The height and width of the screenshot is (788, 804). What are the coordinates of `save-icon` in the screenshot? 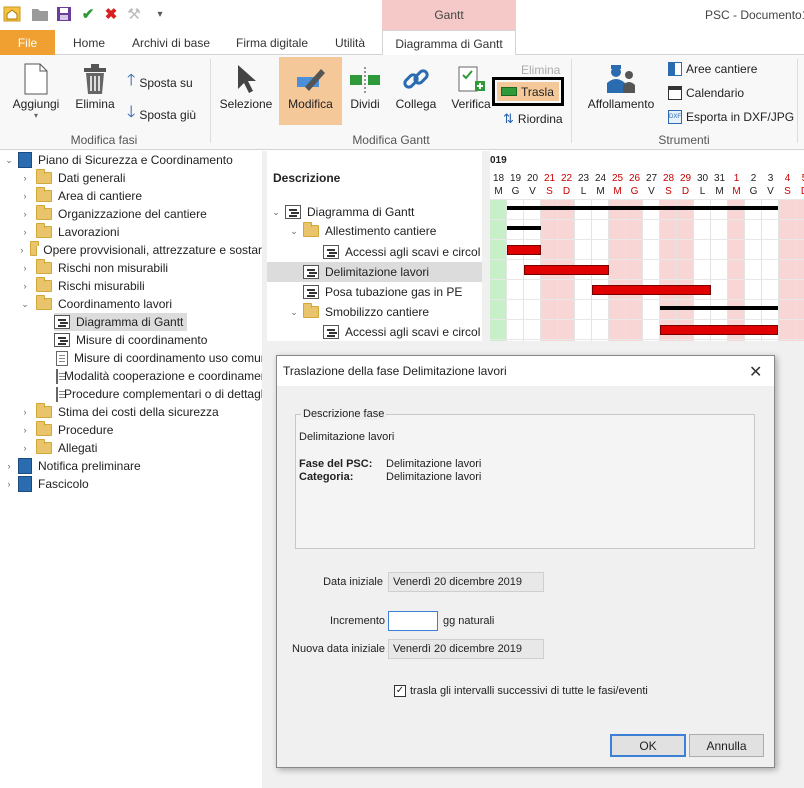 It's located at (64, 14).